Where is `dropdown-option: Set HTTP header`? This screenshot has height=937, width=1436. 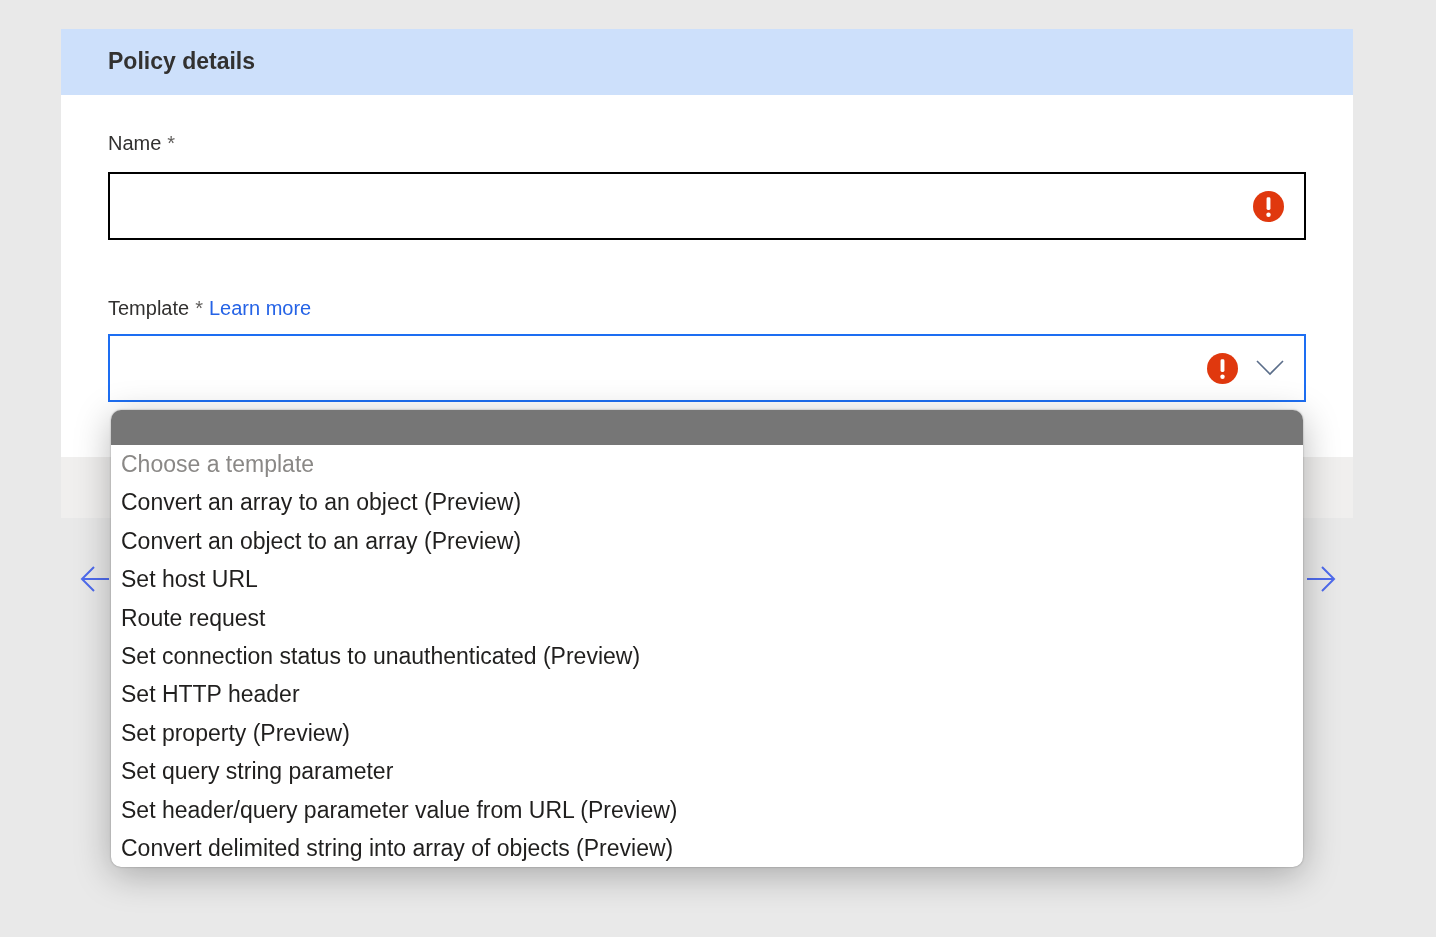 dropdown-option: Set HTTP header is located at coordinates (707, 694).